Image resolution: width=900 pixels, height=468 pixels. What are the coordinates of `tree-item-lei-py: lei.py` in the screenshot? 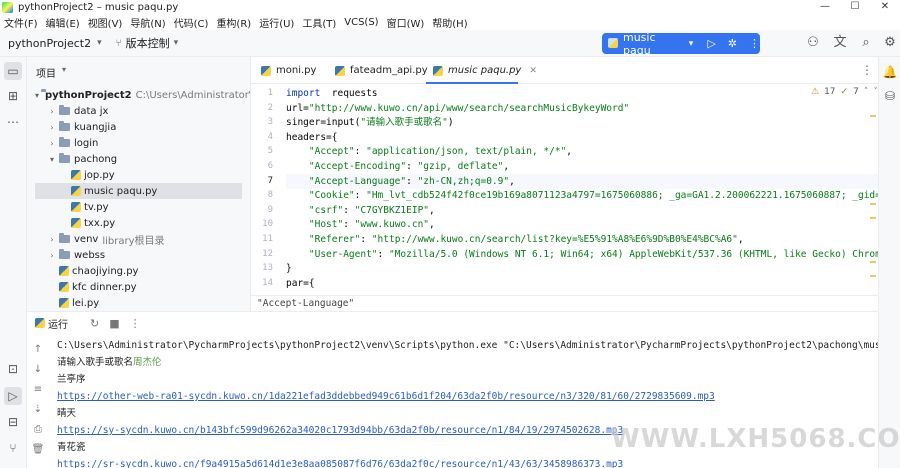 It's located at (138, 303).